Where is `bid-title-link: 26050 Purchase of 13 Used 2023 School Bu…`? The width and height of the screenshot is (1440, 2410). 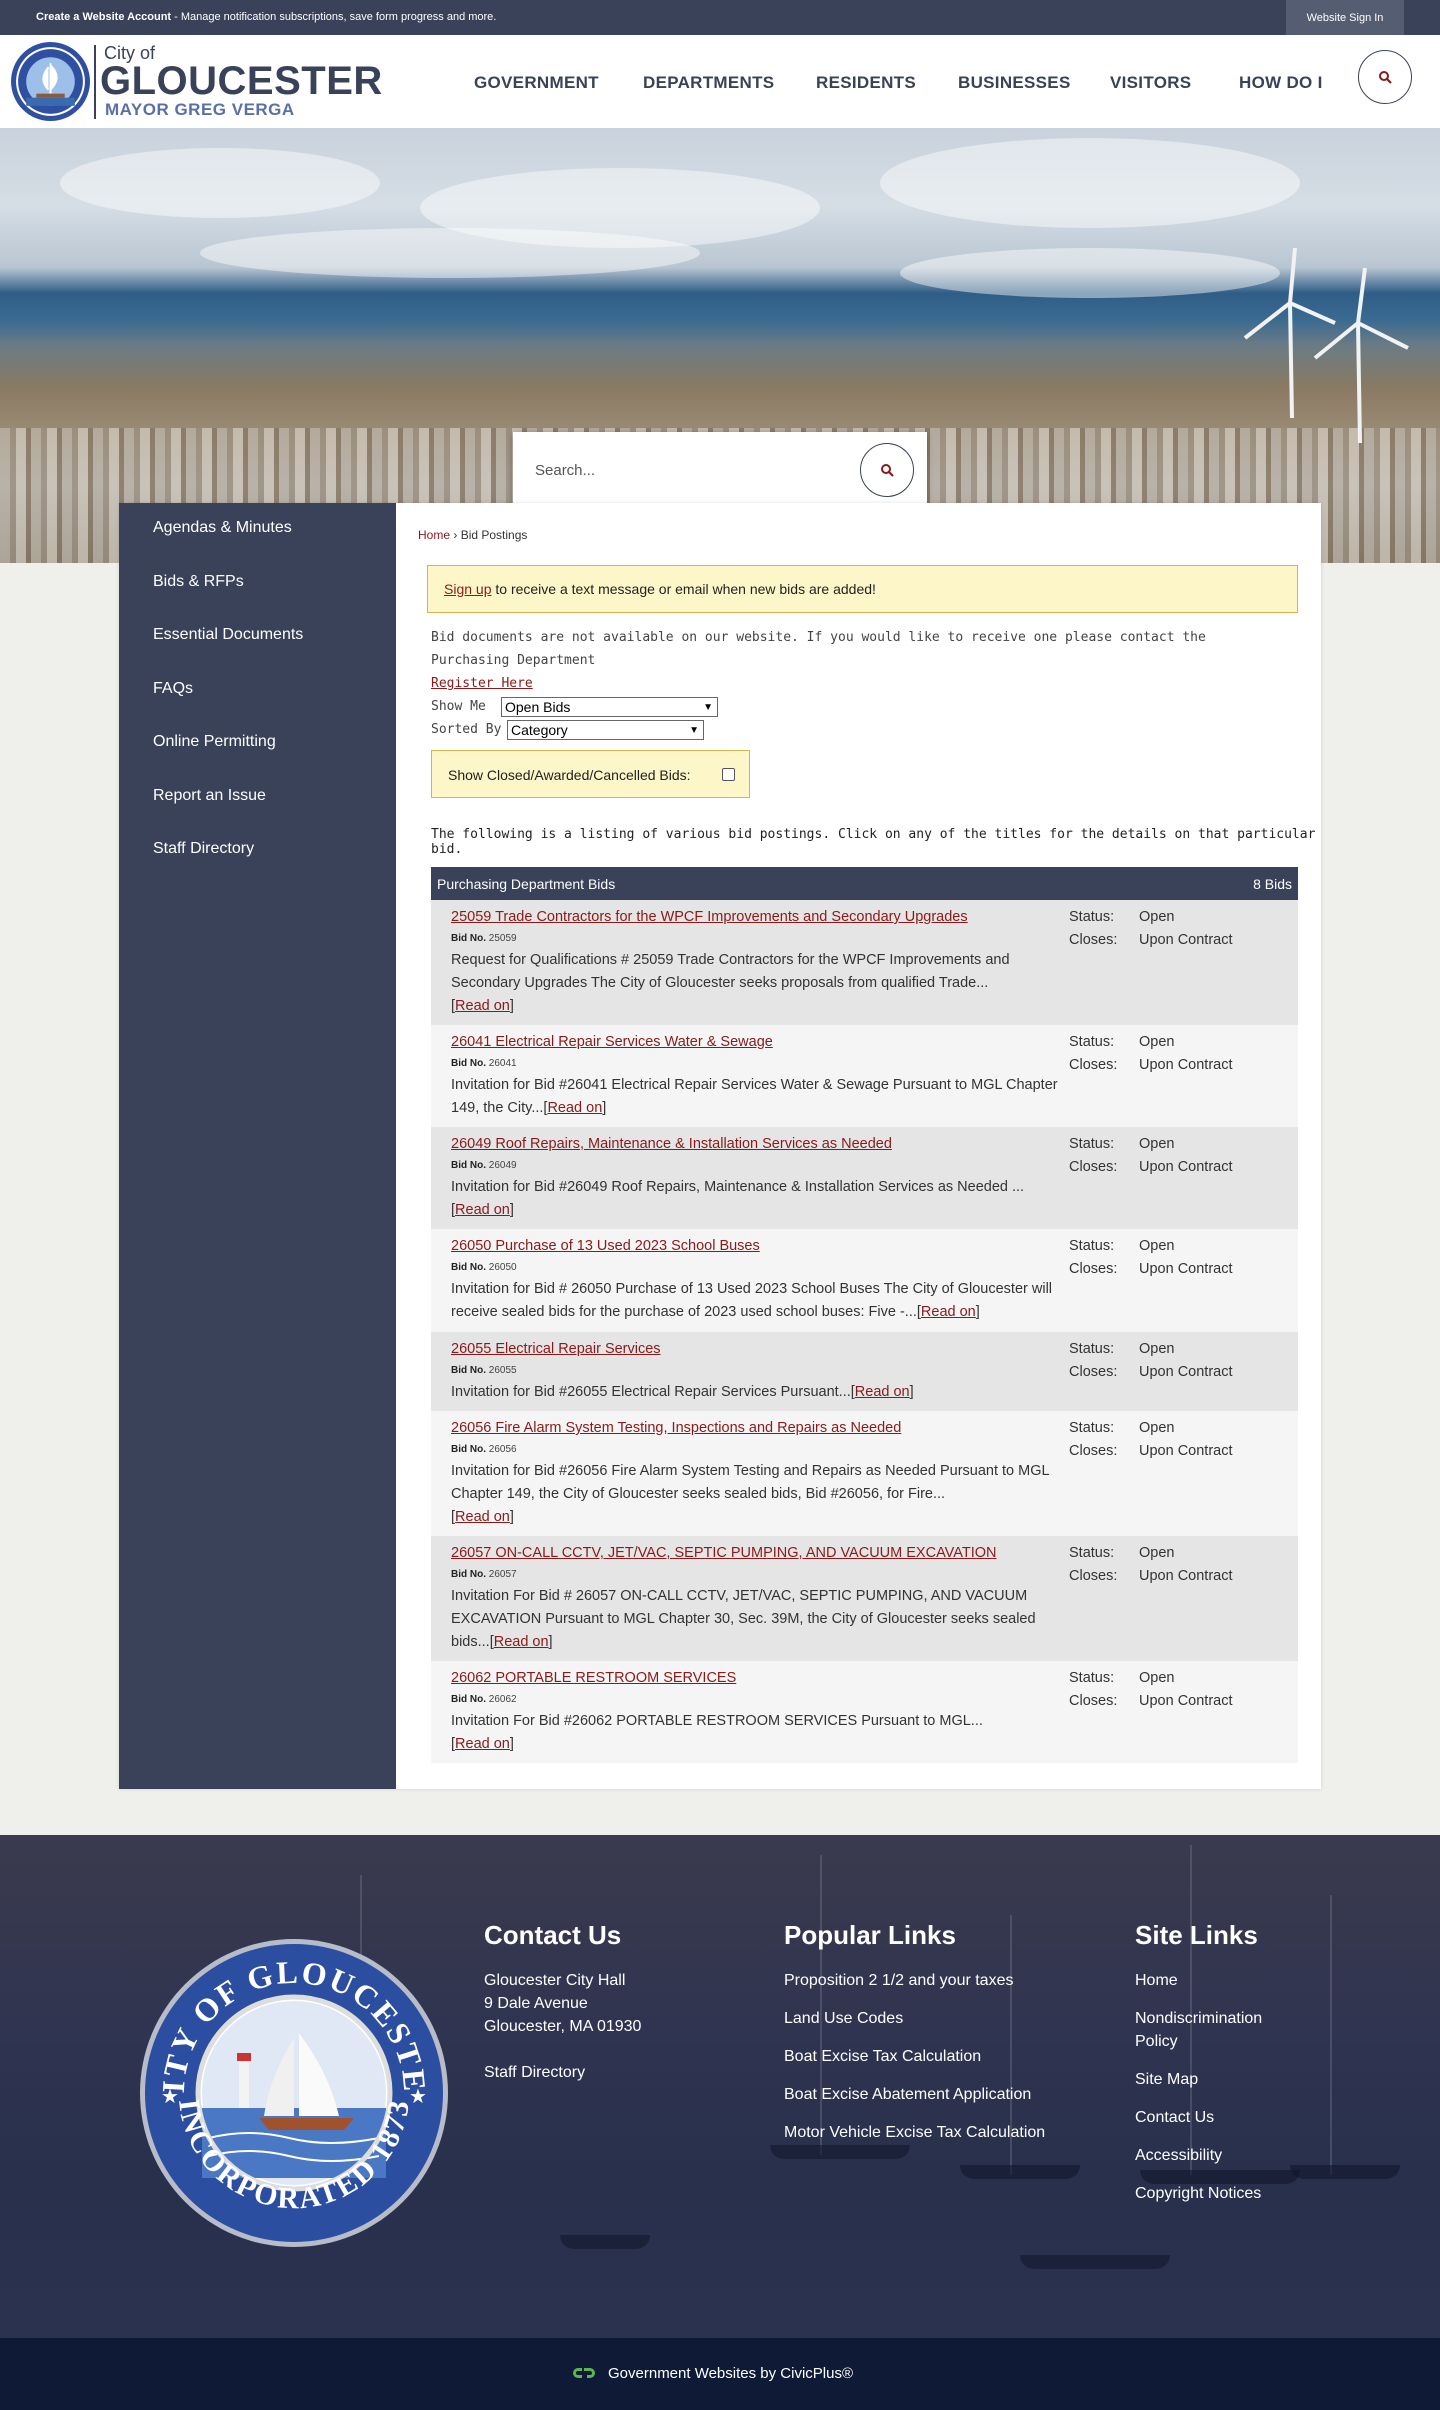
bid-title-link: 26050 Purchase of 13 Used 2023 School Bu… is located at coordinates (605, 1246).